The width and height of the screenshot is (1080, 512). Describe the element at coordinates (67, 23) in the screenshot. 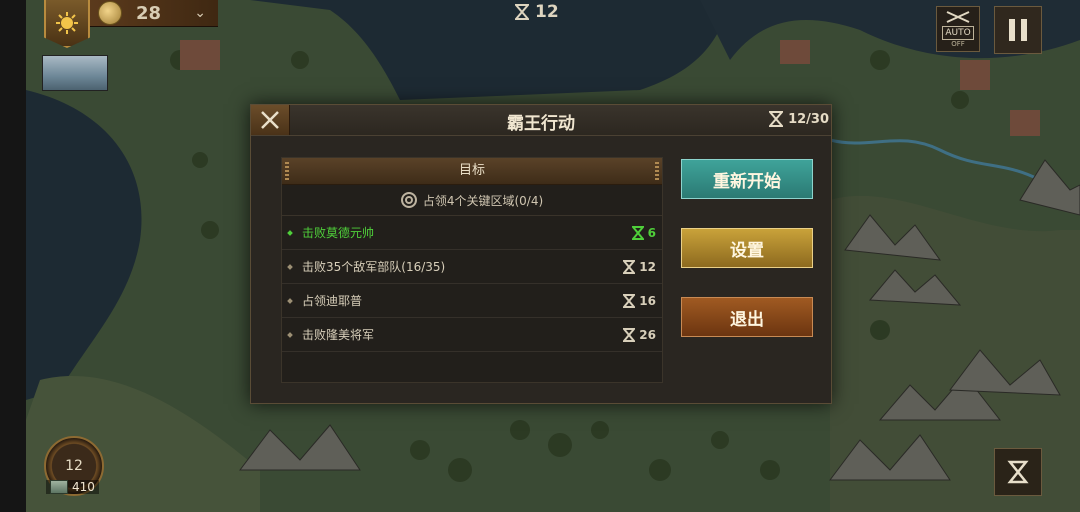

I see `sun-emblem-icon` at that location.